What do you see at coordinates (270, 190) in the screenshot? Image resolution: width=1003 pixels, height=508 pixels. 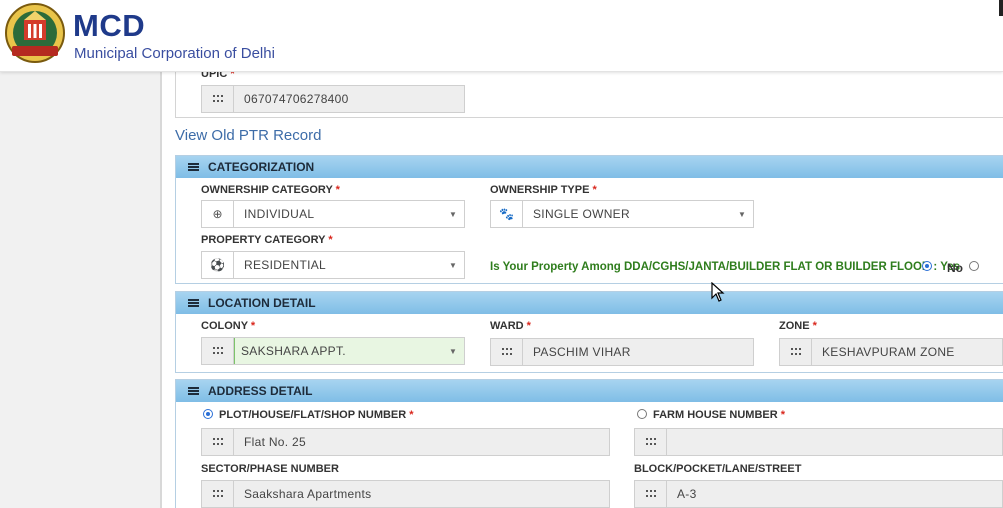 I see `ownership-category-label: OWNERSHIP CATEGORY *` at bounding box center [270, 190].